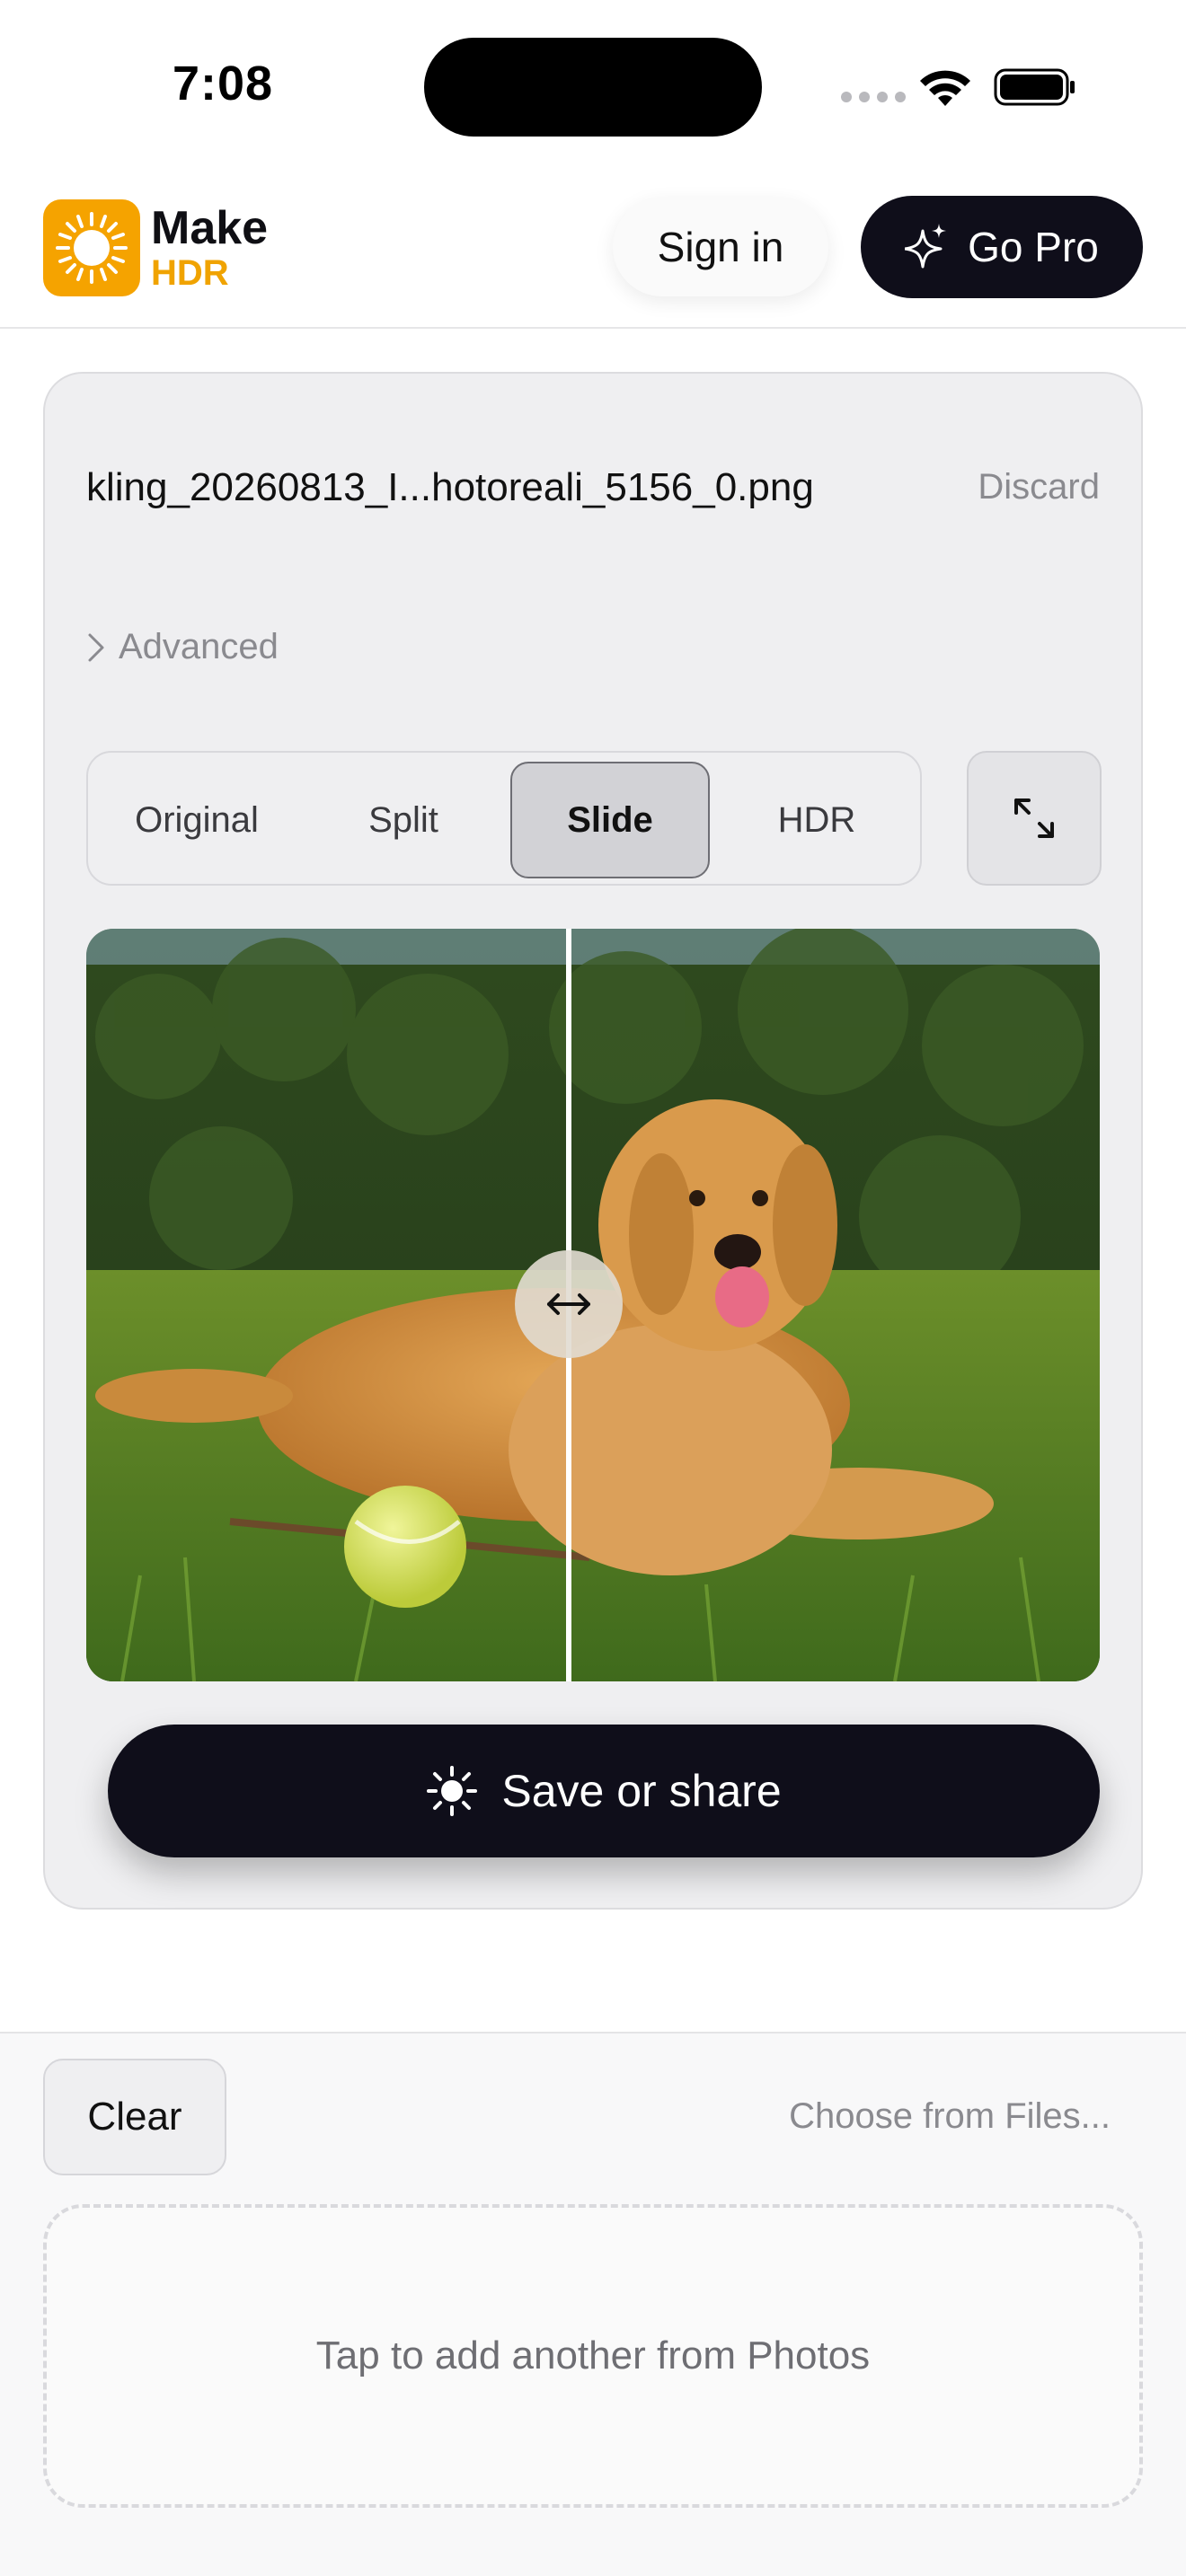 This screenshot has width=1186, height=2576. I want to click on expand-arrows-icon, so click(1034, 818).